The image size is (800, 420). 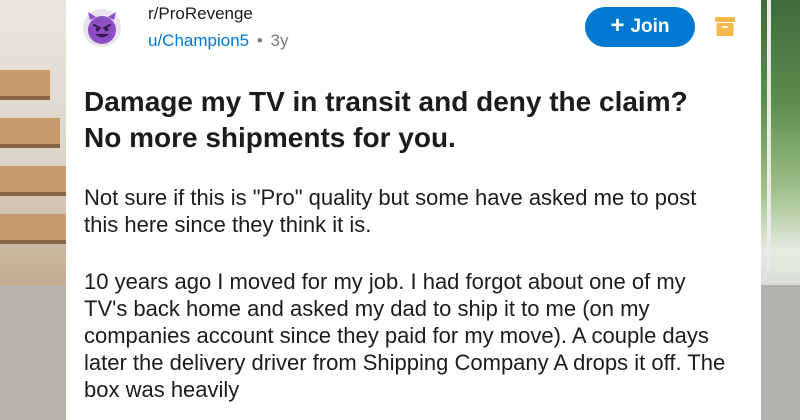 What do you see at coordinates (33, 210) in the screenshot?
I see `background-photo-left` at bounding box center [33, 210].